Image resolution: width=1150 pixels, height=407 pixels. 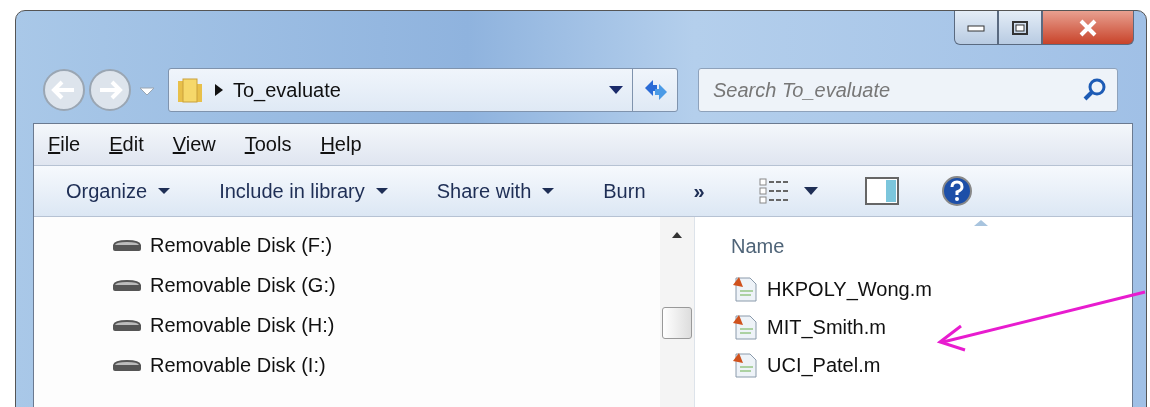 What do you see at coordinates (881, 191) in the screenshot?
I see `preview-pane-icon` at bounding box center [881, 191].